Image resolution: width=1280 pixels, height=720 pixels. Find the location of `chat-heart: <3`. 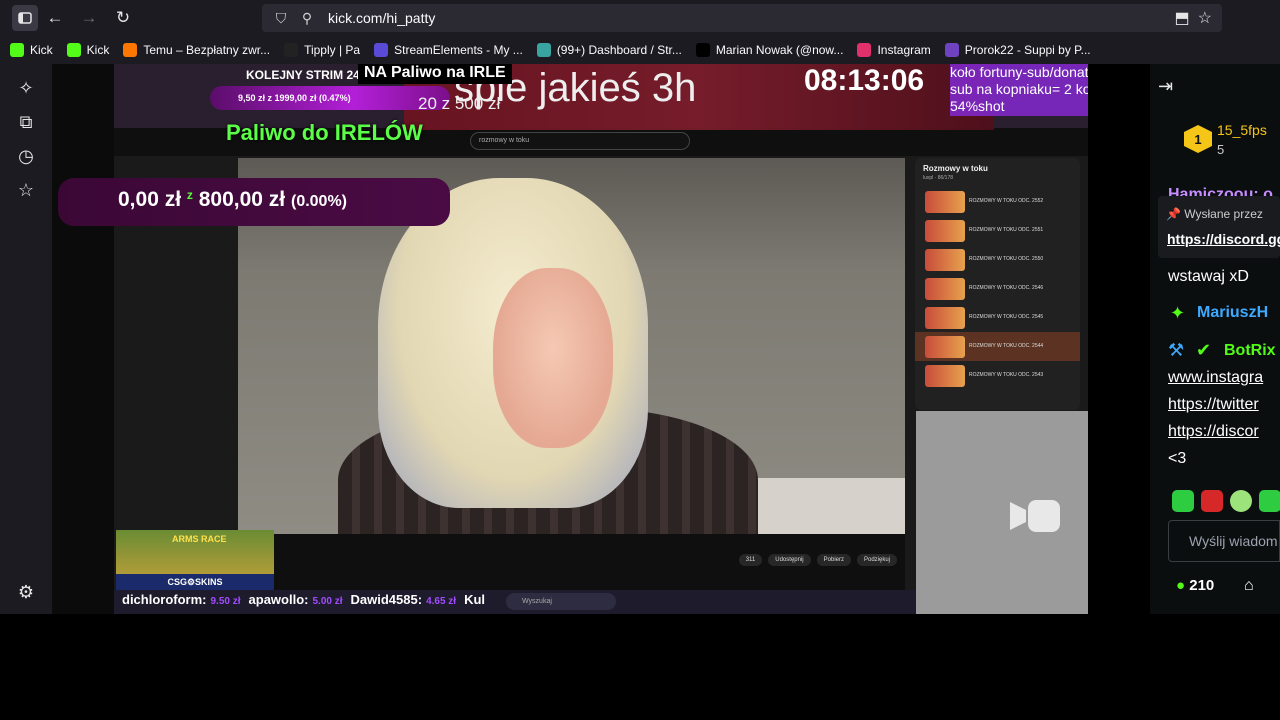

chat-heart: <3 is located at coordinates (1177, 458).